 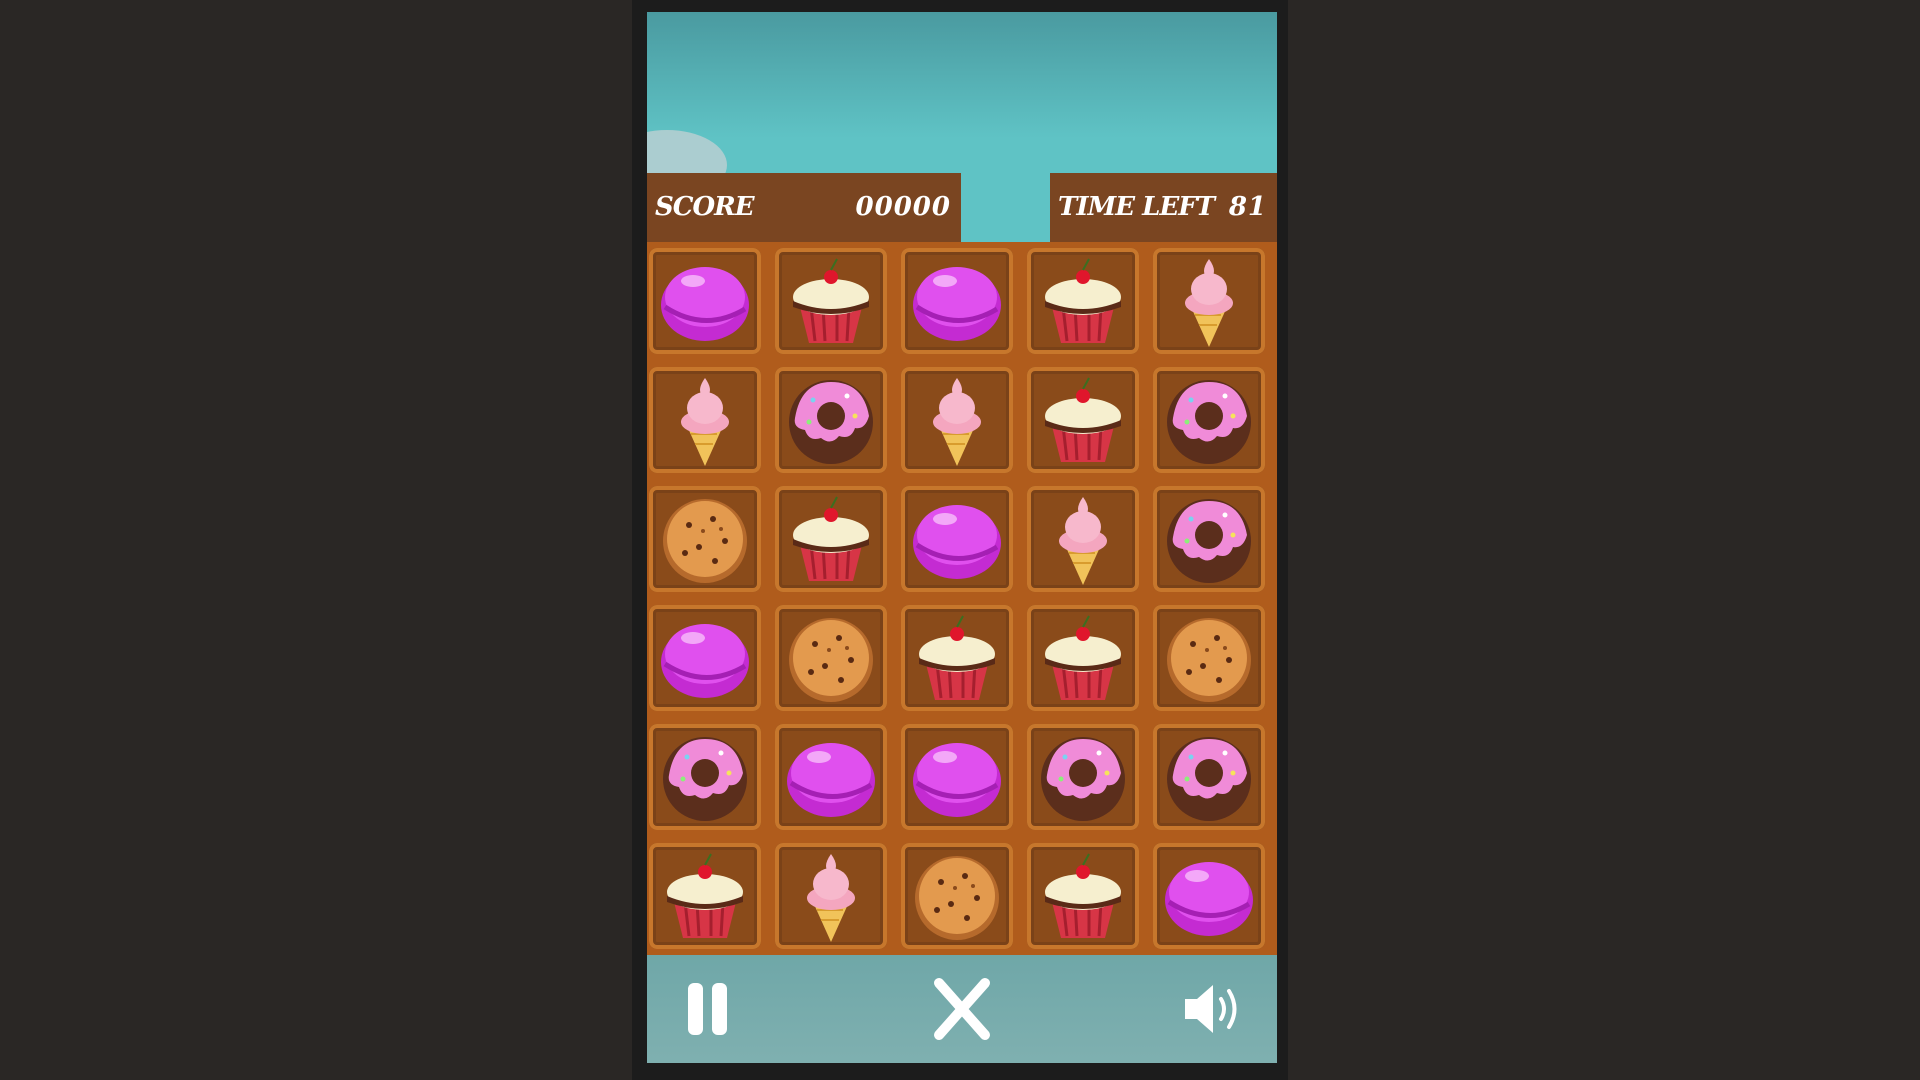 What do you see at coordinates (804, 207) in the screenshot?
I see `score-panel: SCORE 00000` at bounding box center [804, 207].